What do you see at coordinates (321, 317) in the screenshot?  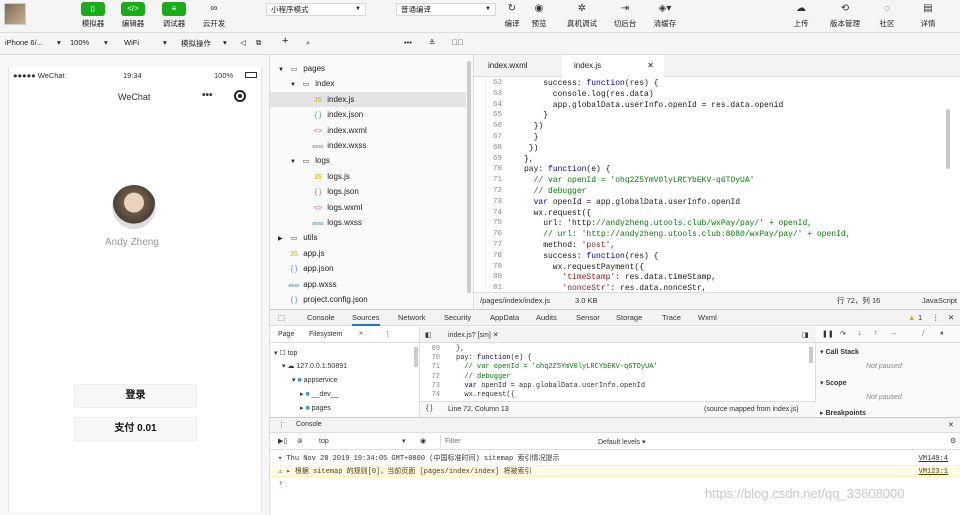 I see `devtools-tab-console: Console` at bounding box center [321, 317].